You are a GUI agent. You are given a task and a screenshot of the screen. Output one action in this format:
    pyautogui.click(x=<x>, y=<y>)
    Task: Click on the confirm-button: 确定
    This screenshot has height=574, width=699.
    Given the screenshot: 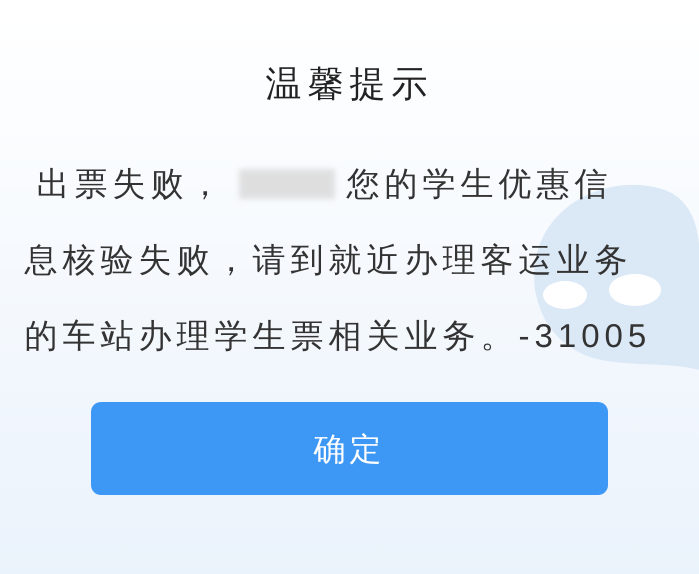 What is the action you would take?
    pyautogui.click(x=349, y=448)
    